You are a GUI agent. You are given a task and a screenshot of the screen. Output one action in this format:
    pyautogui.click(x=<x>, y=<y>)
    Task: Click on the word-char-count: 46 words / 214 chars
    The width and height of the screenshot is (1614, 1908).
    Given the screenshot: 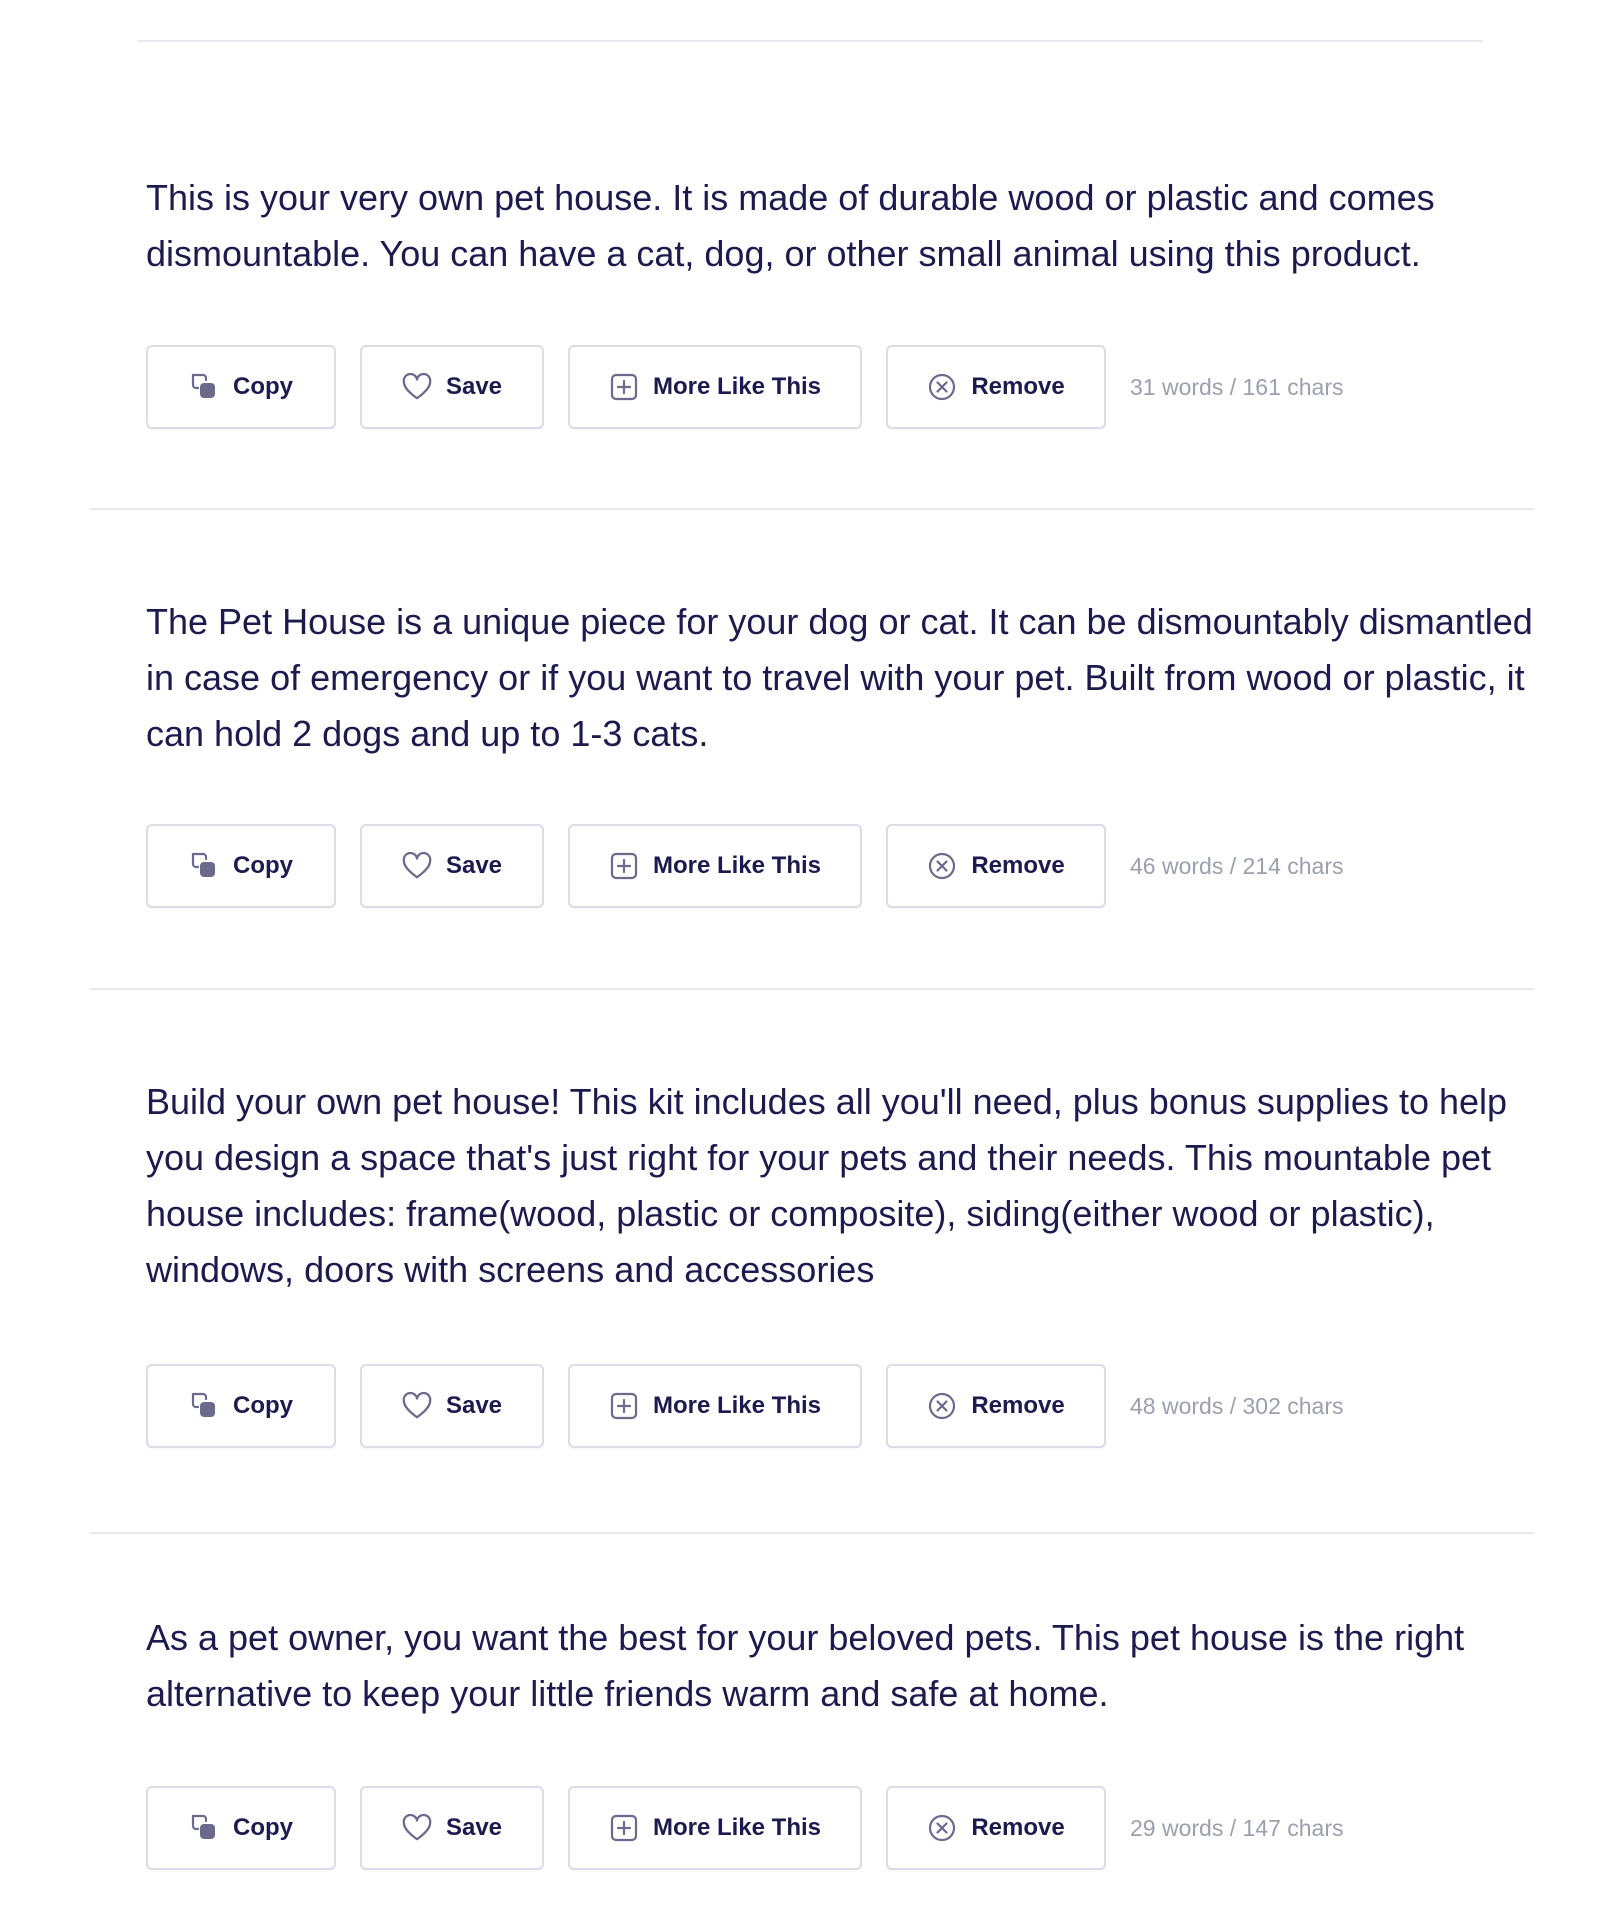 What is the action you would take?
    pyautogui.click(x=1237, y=865)
    